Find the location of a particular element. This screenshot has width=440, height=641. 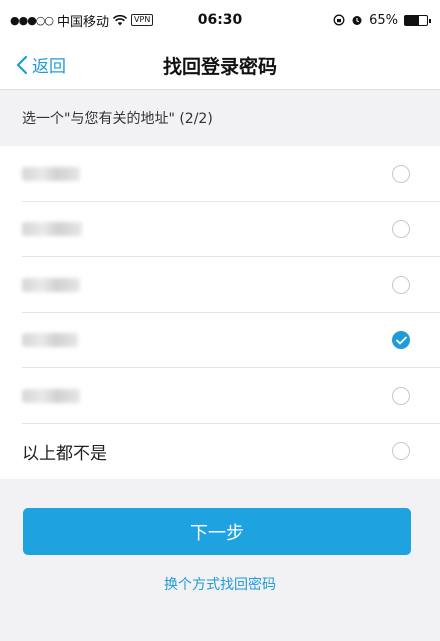

signal-strength-icon: ●●●○○ is located at coordinates (32, 20).